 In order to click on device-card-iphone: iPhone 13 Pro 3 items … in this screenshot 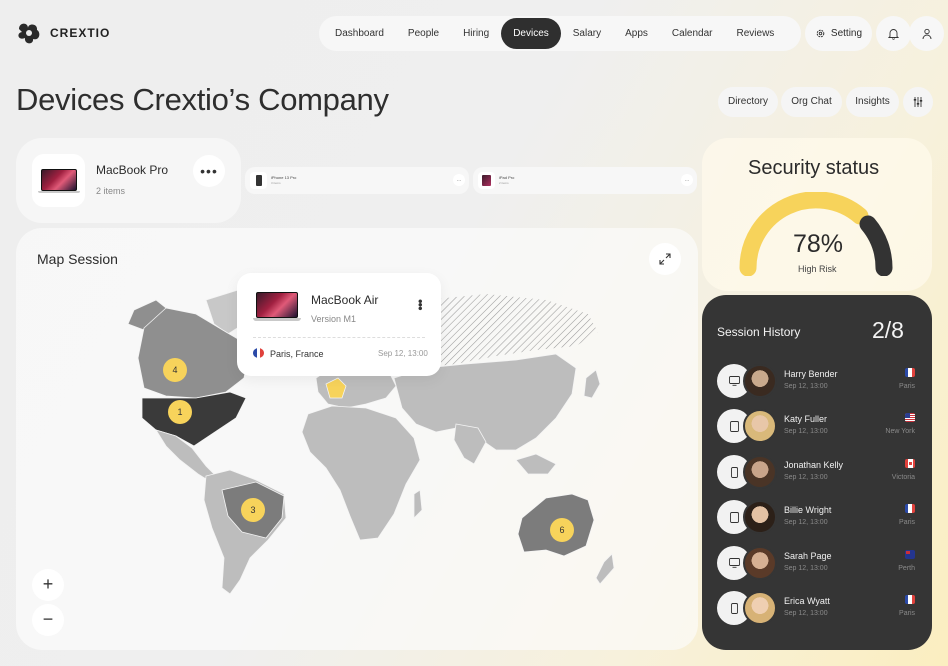, I will do `click(357, 180)`.